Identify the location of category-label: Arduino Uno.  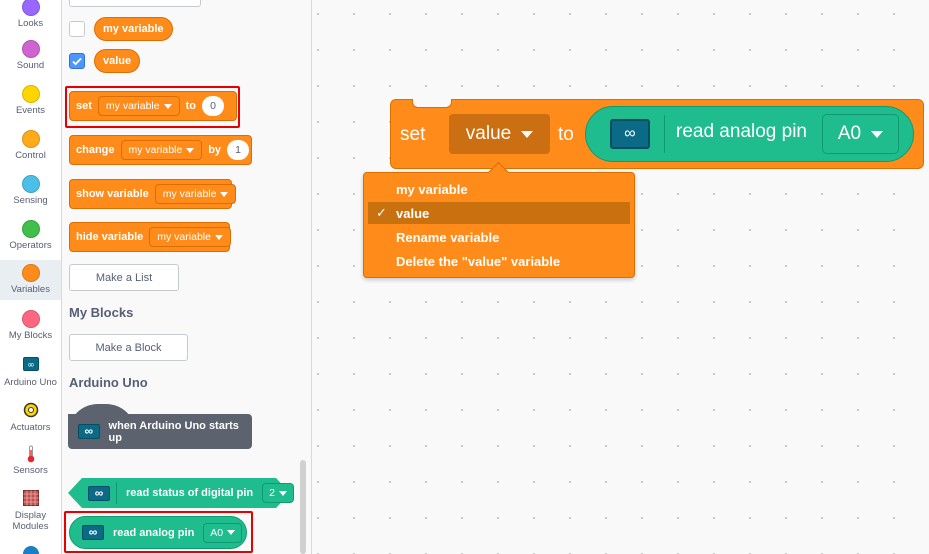
(30, 382).